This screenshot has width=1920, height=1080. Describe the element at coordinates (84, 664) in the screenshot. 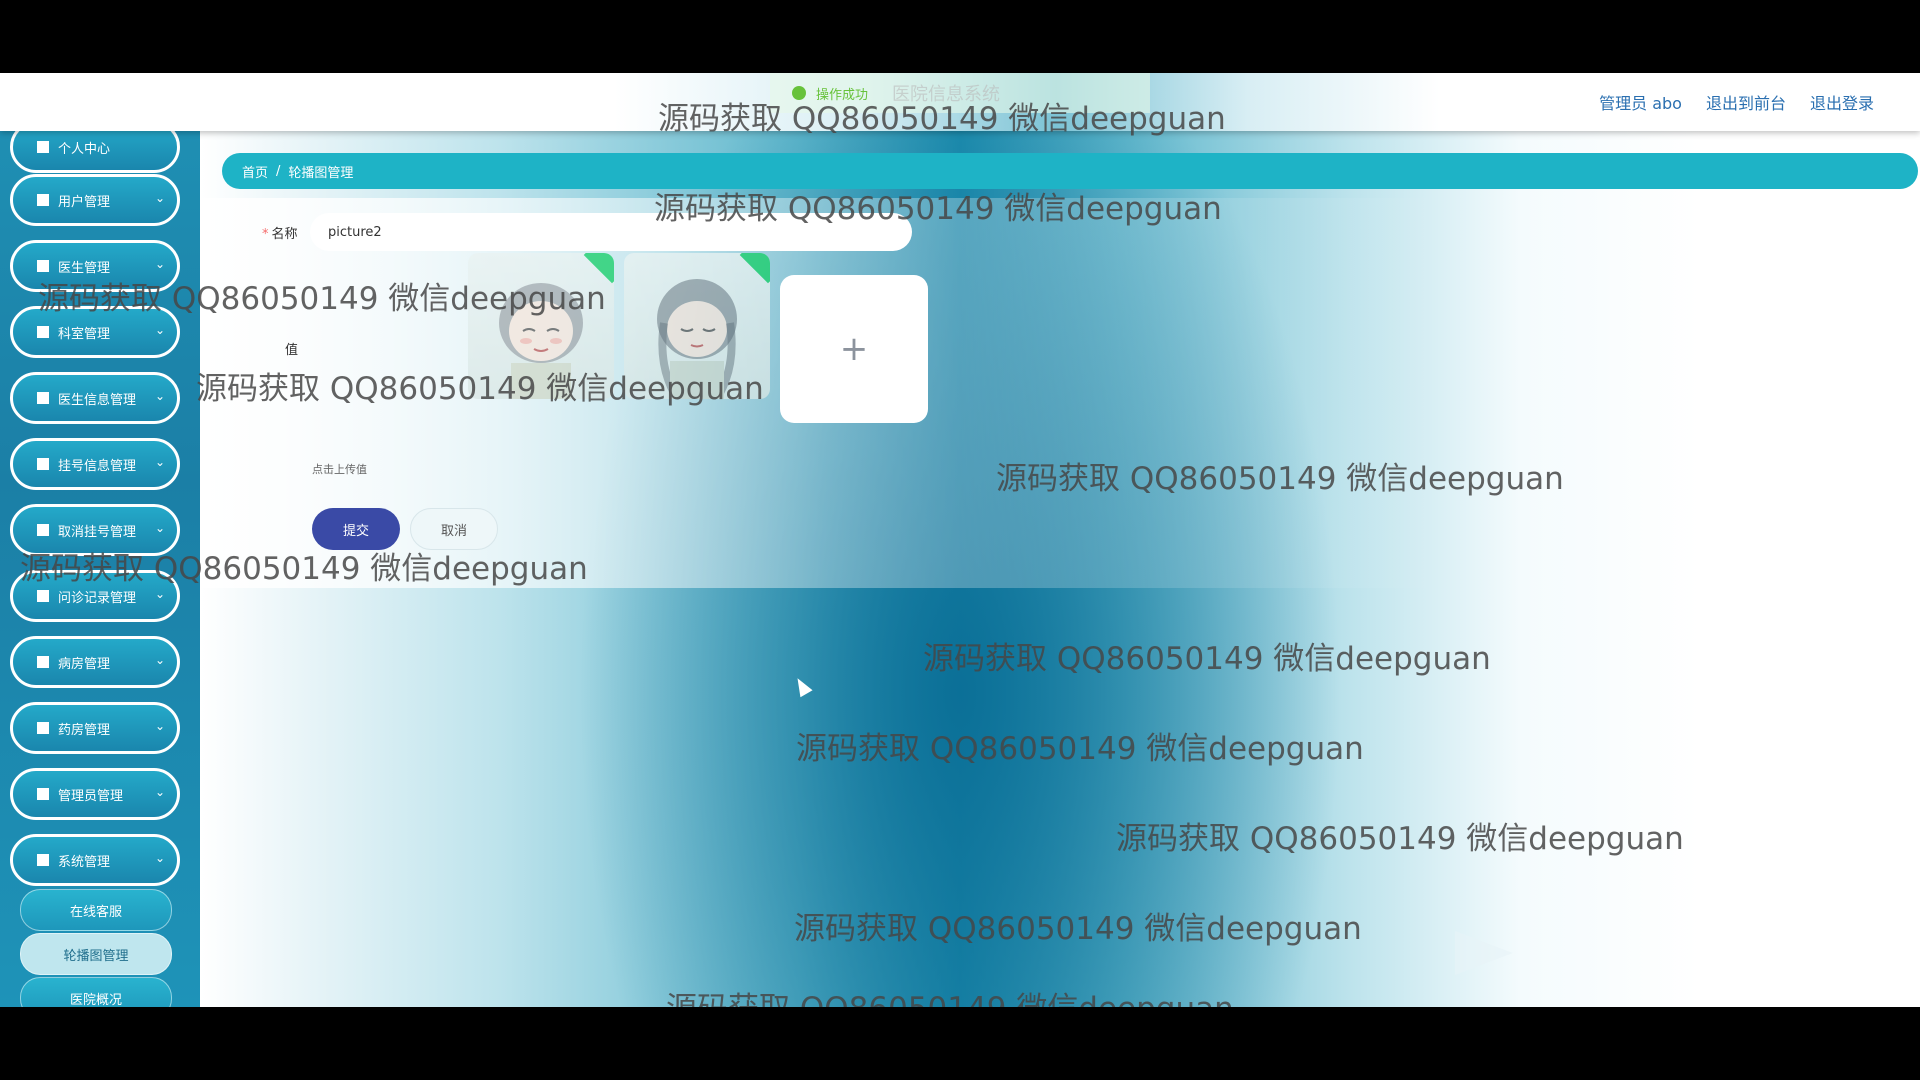

I see `sidebar-item-label: 病房管理` at that location.